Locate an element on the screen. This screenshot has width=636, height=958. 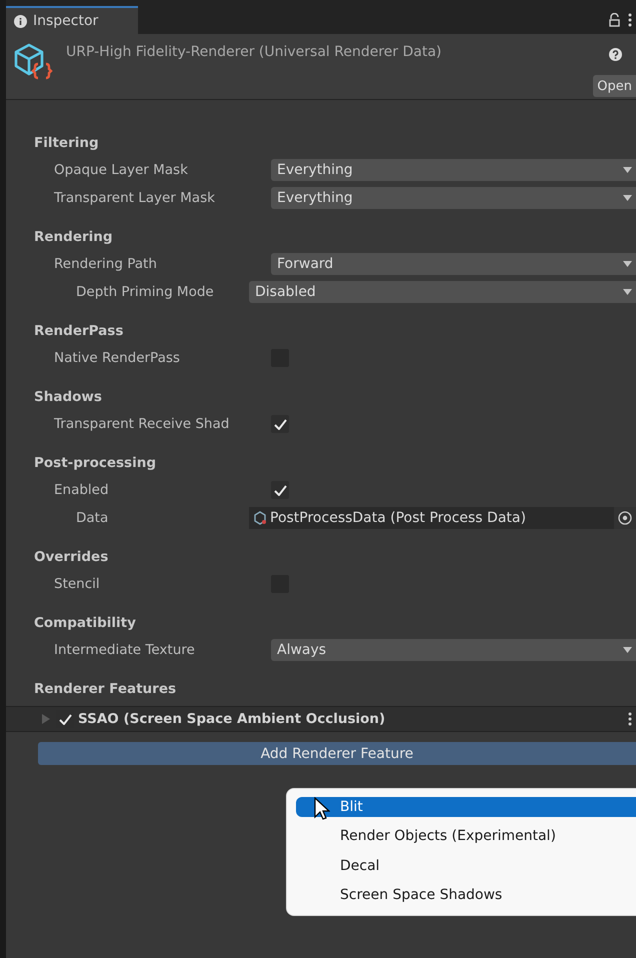
help-icon is located at coordinates (615, 54).